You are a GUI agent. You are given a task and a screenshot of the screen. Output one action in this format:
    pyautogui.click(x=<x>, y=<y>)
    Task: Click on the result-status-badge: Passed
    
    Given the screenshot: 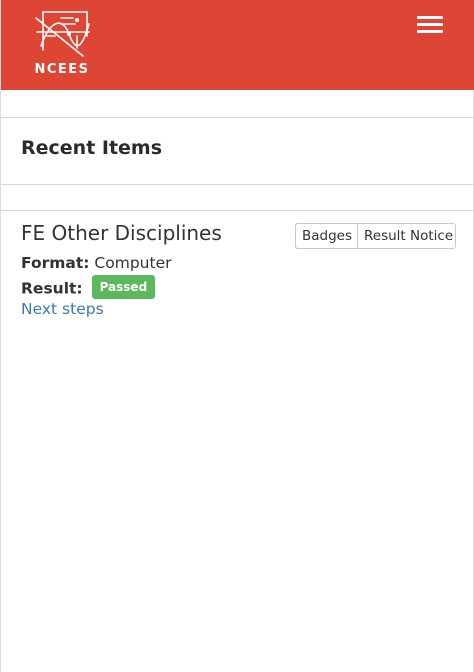 What is the action you would take?
    pyautogui.click(x=123, y=287)
    